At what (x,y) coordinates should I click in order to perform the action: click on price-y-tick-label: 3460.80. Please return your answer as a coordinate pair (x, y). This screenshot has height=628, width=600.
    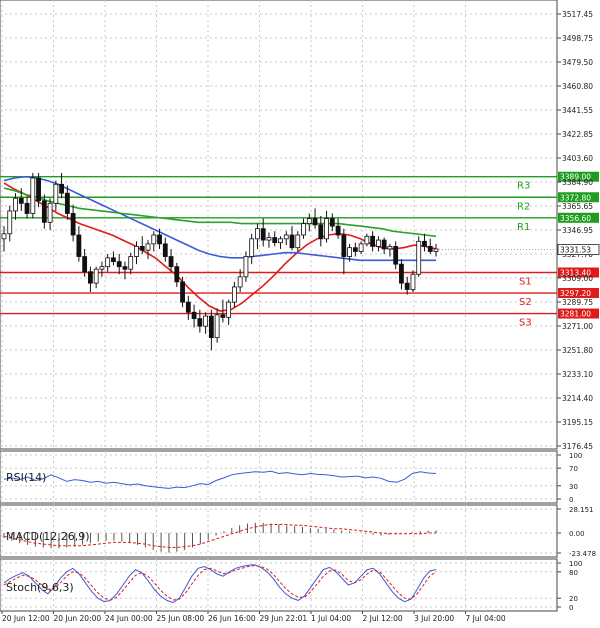
    Looking at the image, I should click on (577, 86).